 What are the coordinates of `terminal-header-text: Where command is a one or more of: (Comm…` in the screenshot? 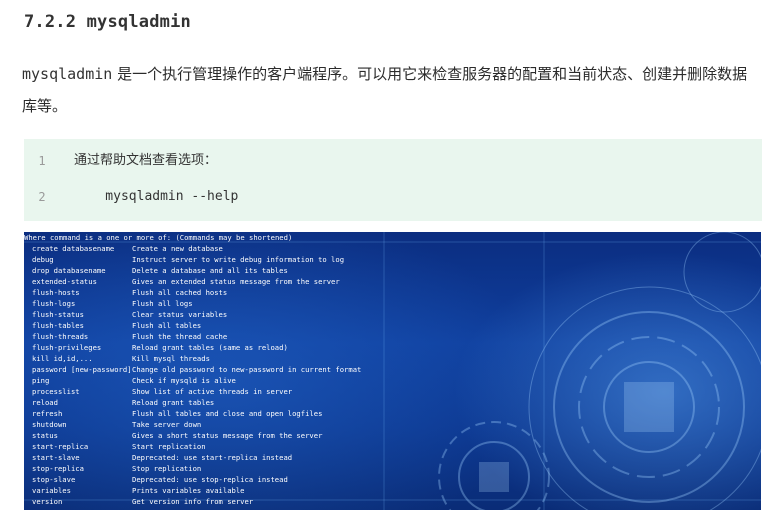 It's located at (158, 237).